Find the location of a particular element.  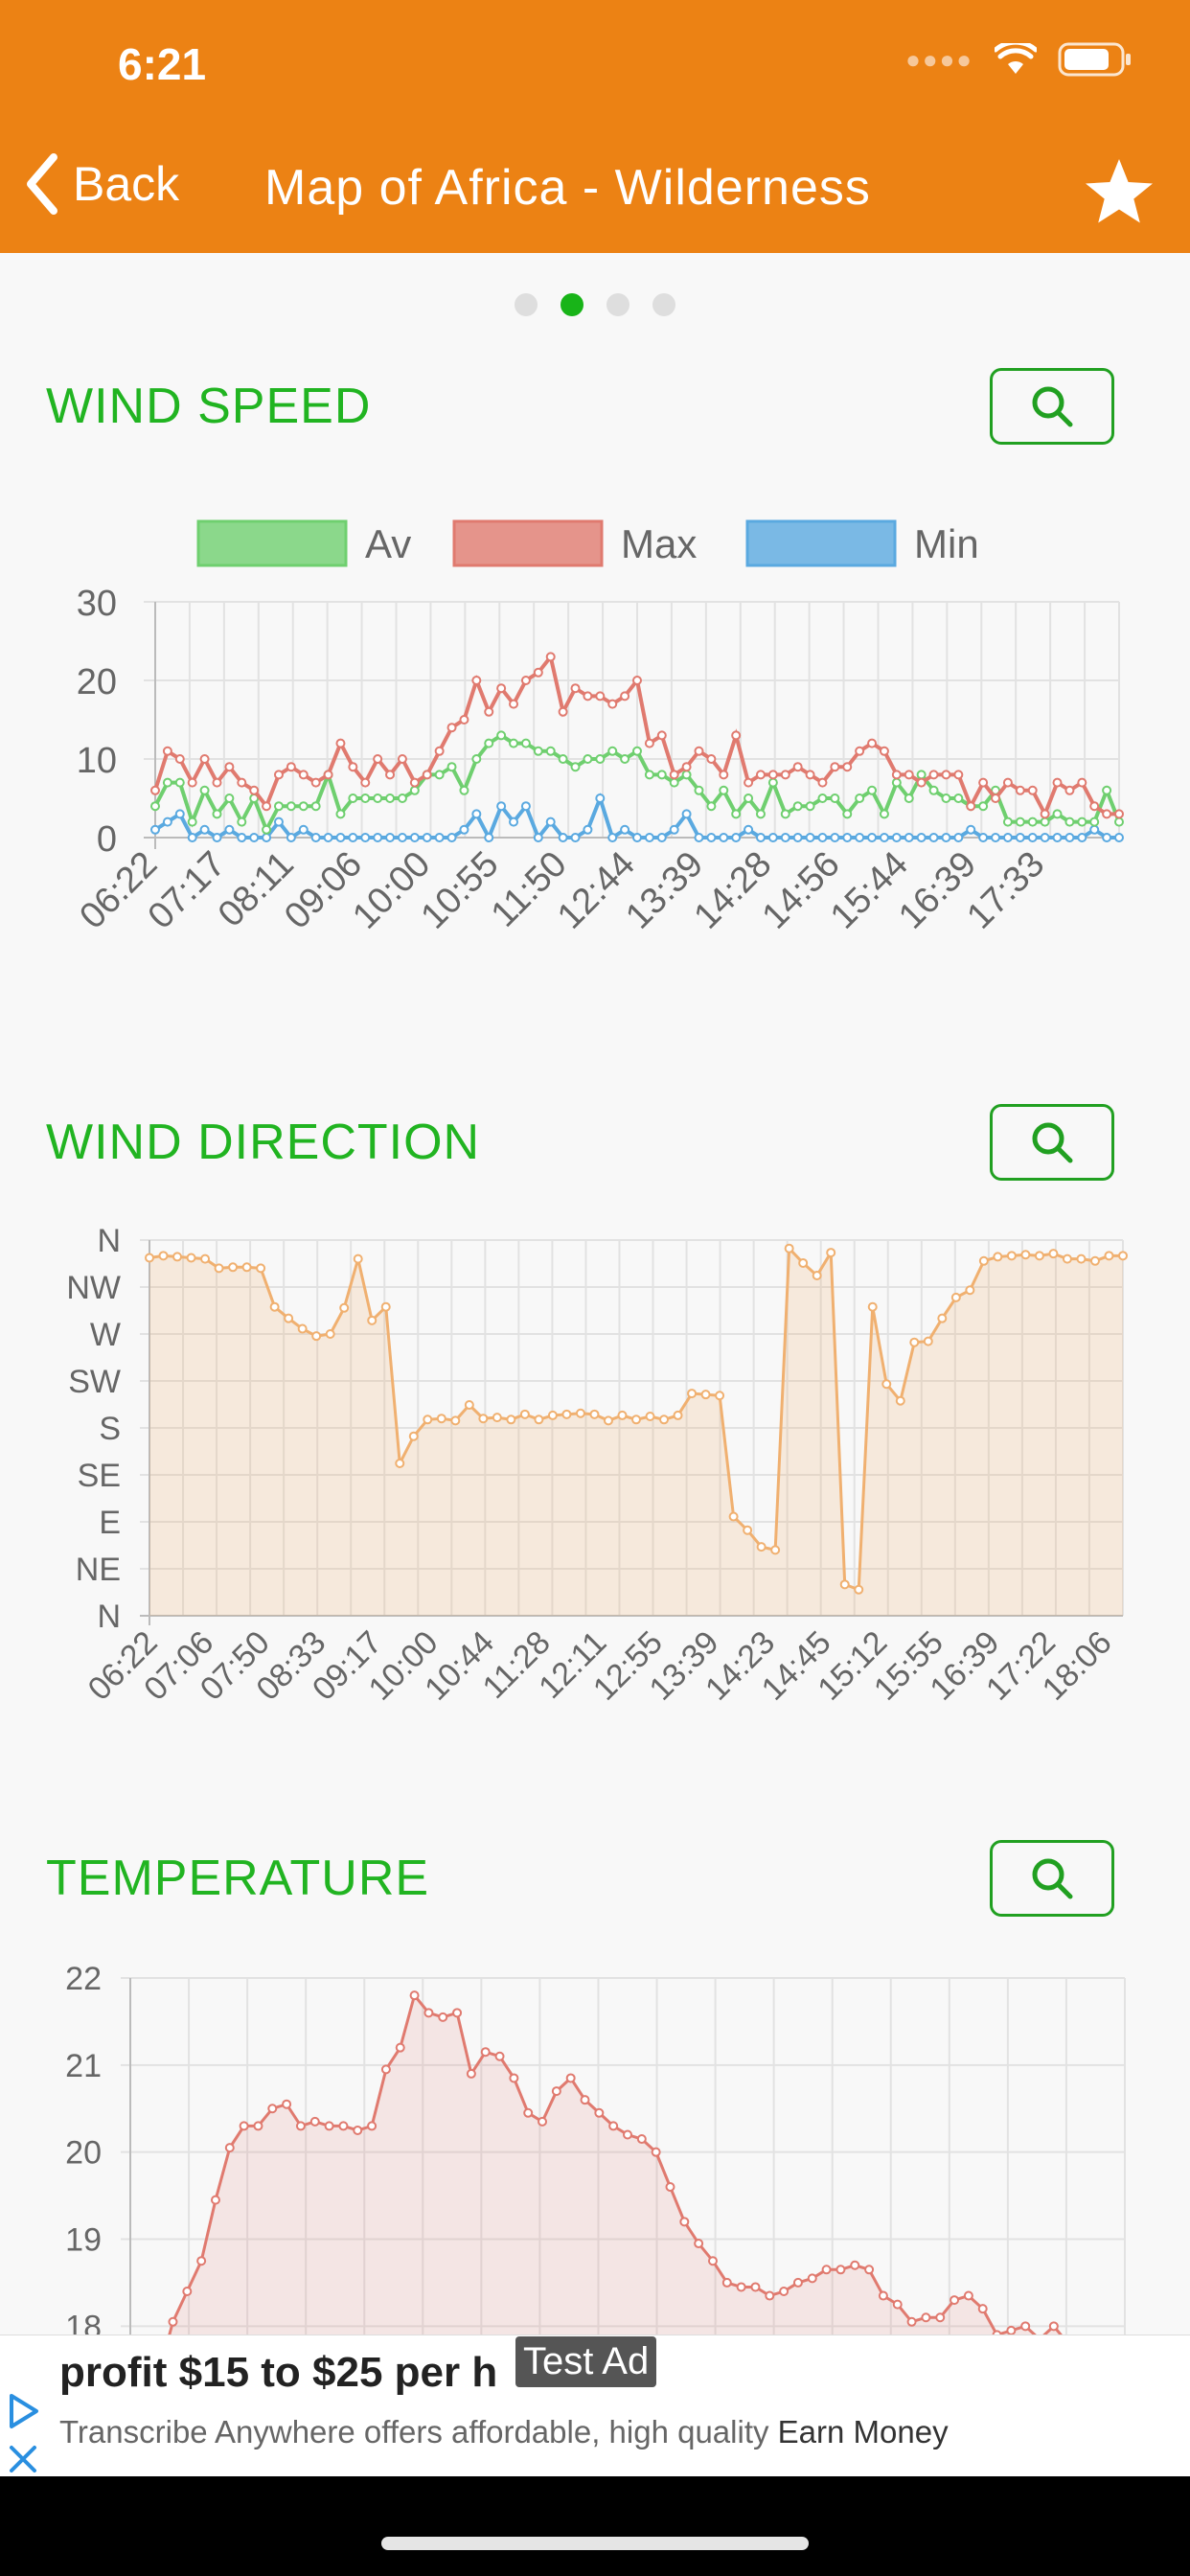

wind-direction-zoom-button is located at coordinates (1052, 1142).